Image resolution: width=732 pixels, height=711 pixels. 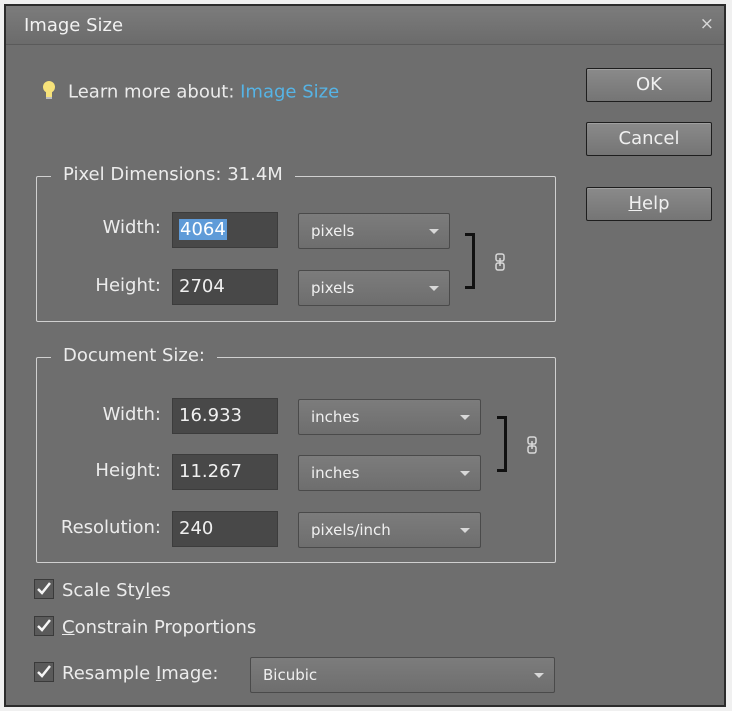 What do you see at coordinates (225, 529) in the screenshot?
I see `resolution-input: 240` at bounding box center [225, 529].